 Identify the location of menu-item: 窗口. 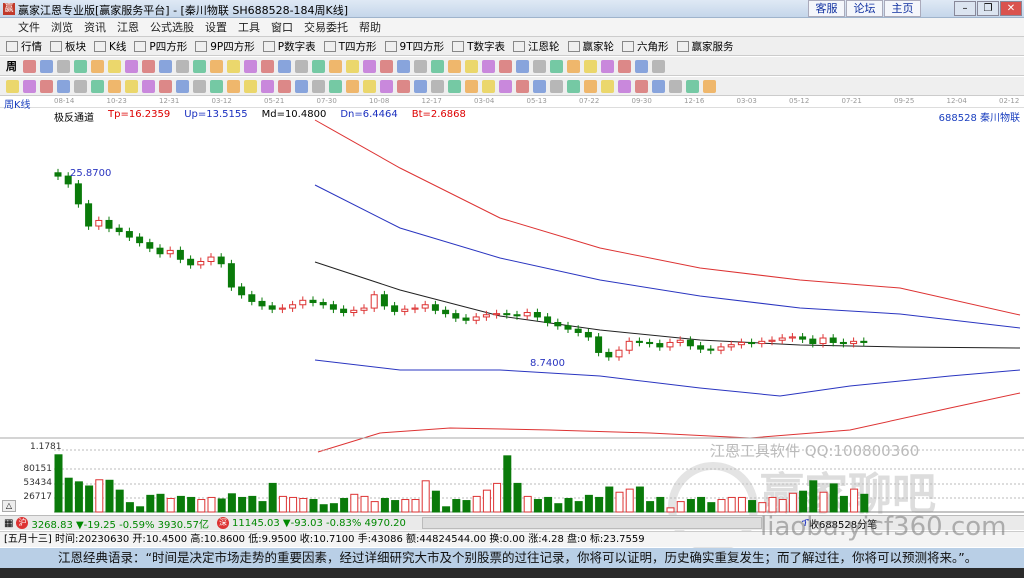
(282, 27).